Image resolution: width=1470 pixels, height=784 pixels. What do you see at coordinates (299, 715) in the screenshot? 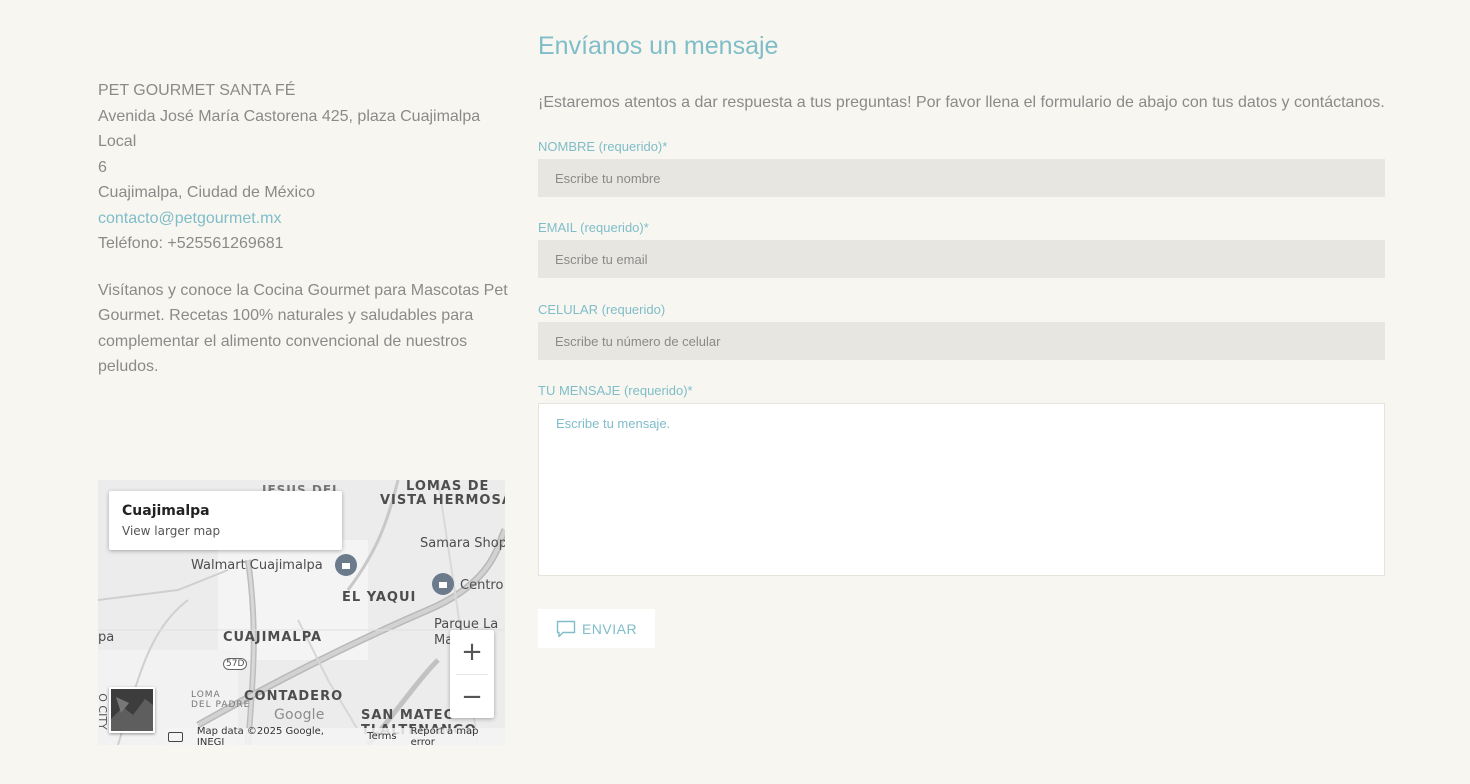
I see `google-logo: Google` at bounding box center [299, 715].